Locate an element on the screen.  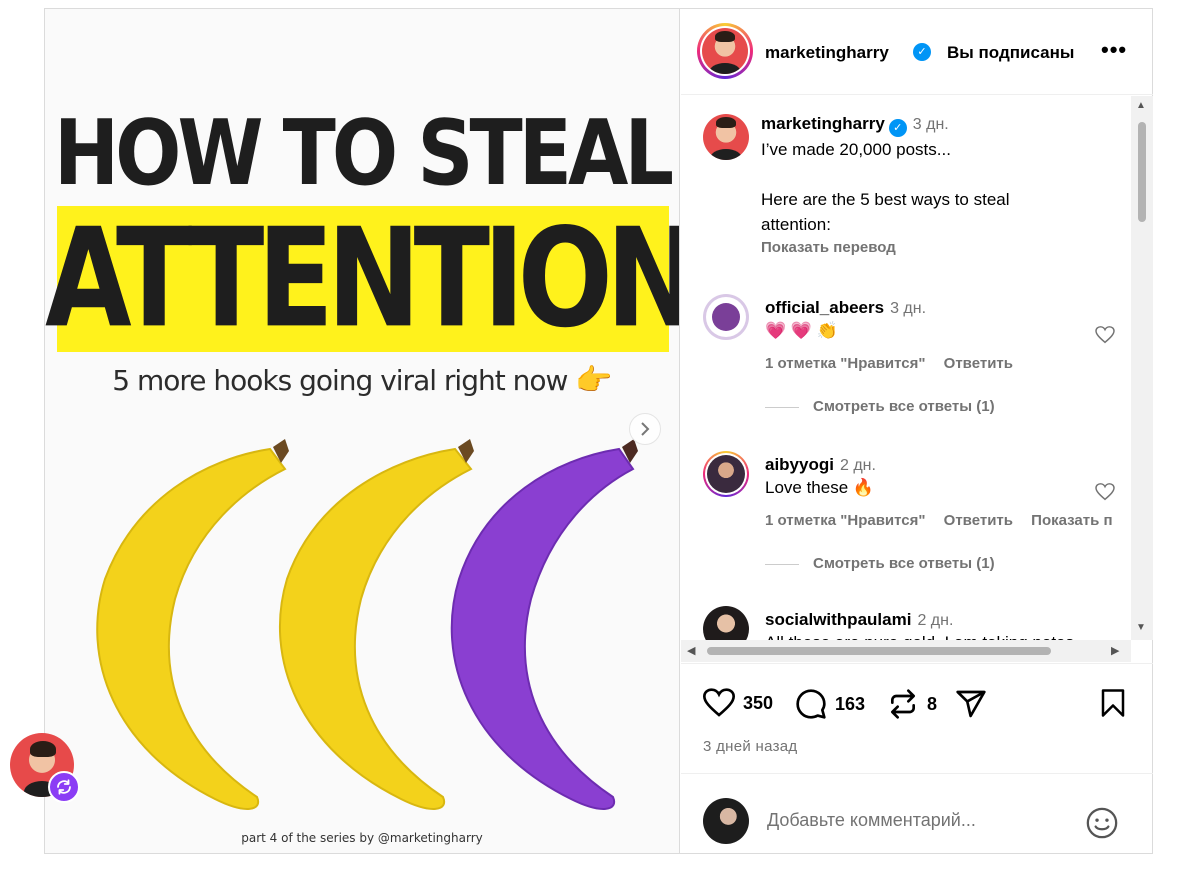
repost-count: 8 is located at coordinates (932, 704).